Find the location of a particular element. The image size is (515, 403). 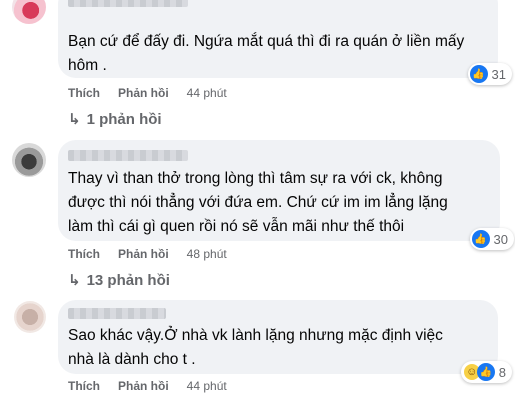

timestamp: 48 phút is located at coordinates (207, 254).